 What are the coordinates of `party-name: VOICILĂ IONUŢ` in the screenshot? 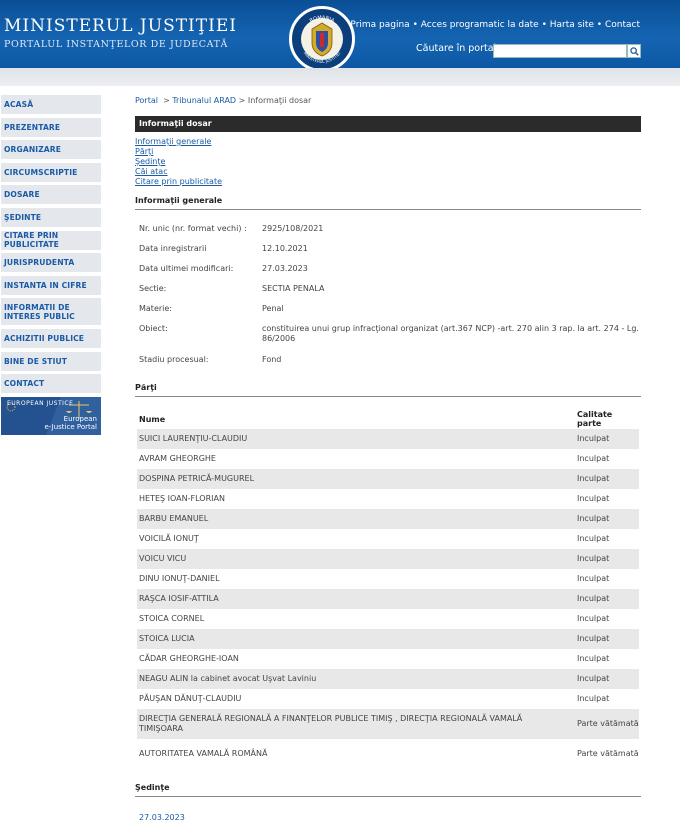 It's located at (169, 538).